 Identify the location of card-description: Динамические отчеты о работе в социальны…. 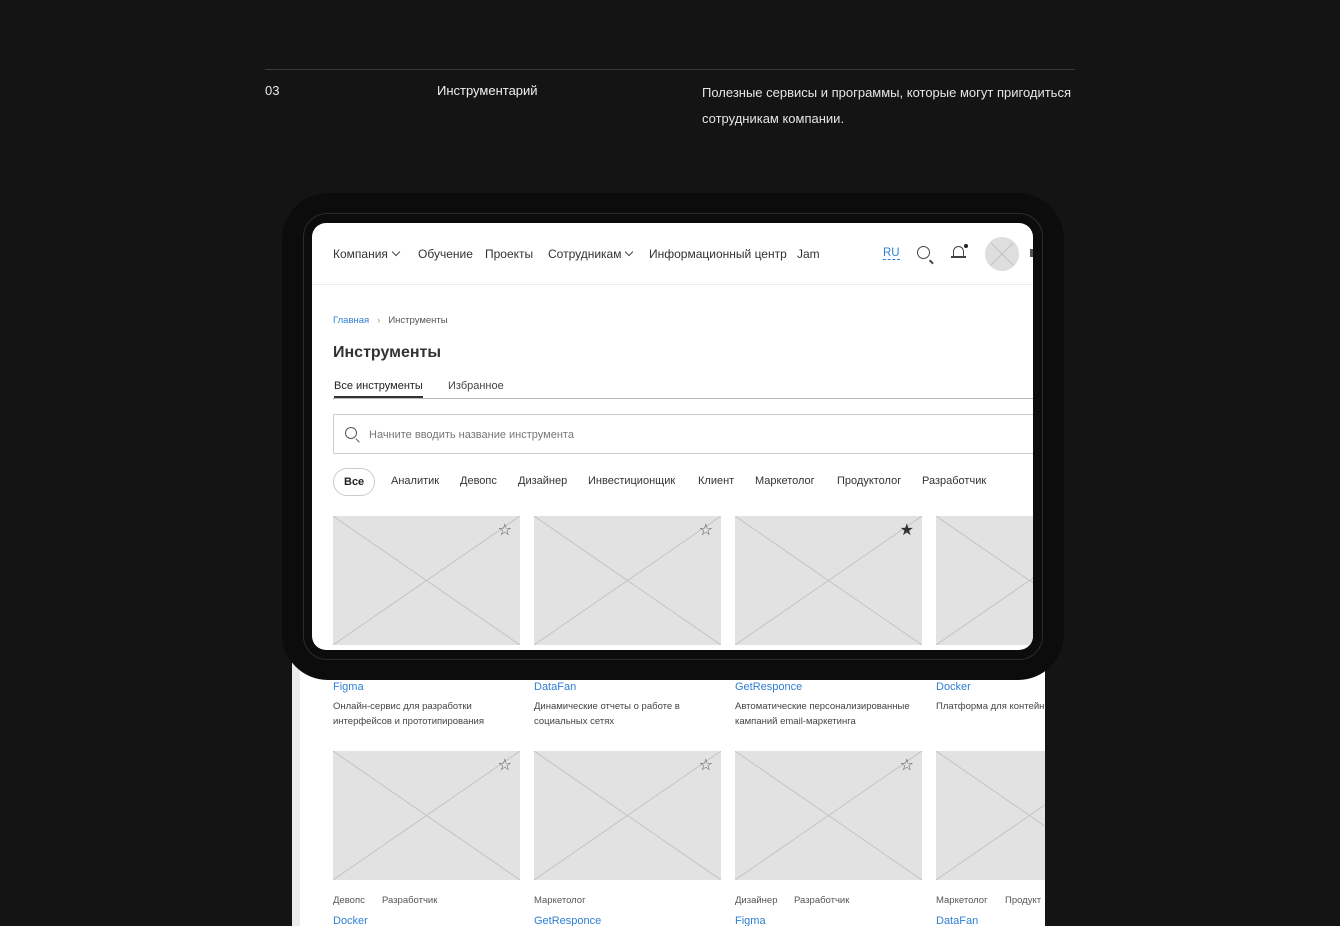
(607, 714).